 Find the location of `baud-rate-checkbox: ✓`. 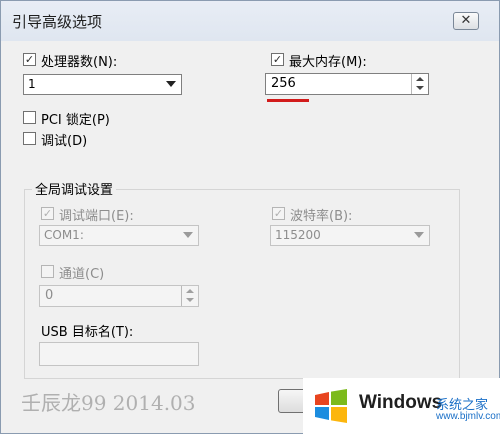

baud-rate-checkbox: ✓ is located at coordinates (278, 213).